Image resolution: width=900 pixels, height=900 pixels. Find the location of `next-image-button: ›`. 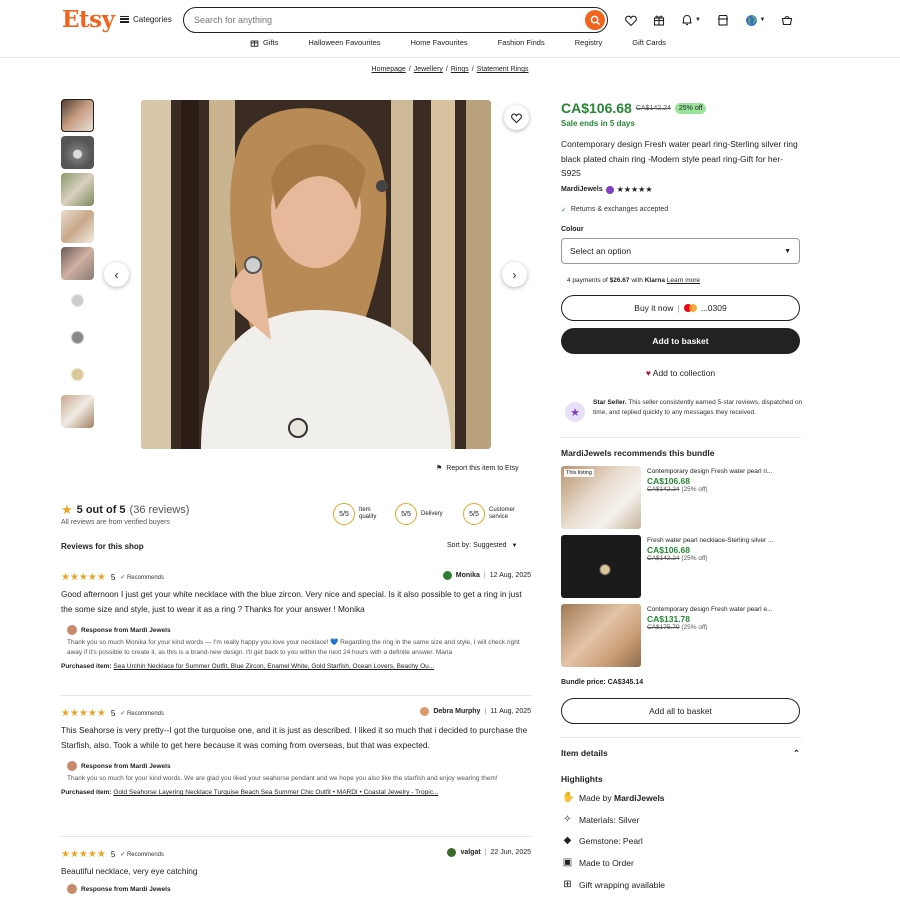

next-image-button: › is located at coordinates (514, 274).